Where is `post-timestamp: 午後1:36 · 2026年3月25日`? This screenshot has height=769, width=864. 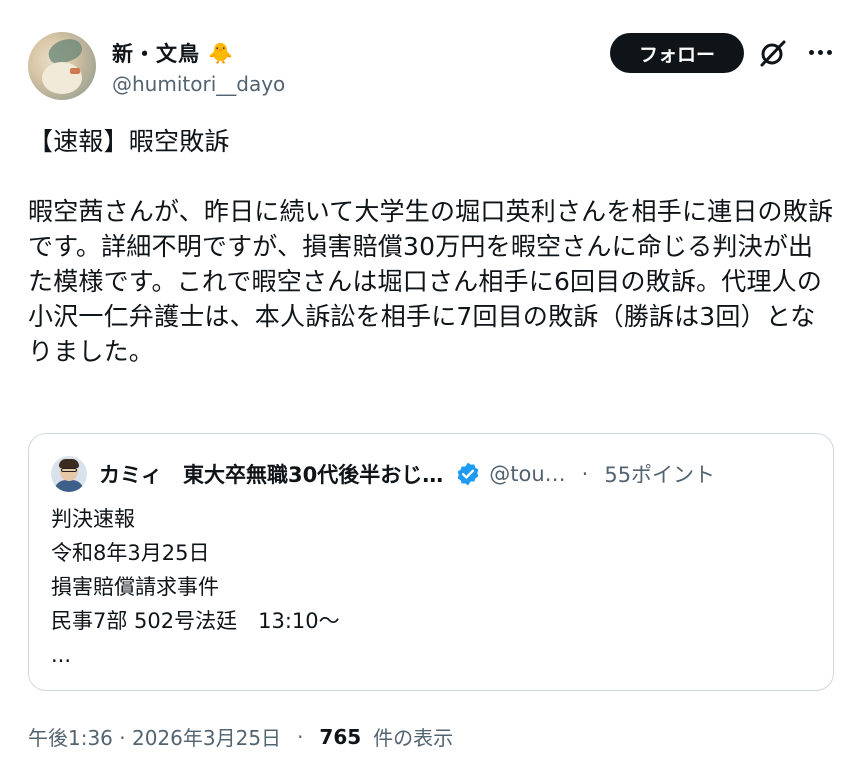
post-timestamp: 午後1:36 · 2026年3月25日 is located at coordinates (154, 736).